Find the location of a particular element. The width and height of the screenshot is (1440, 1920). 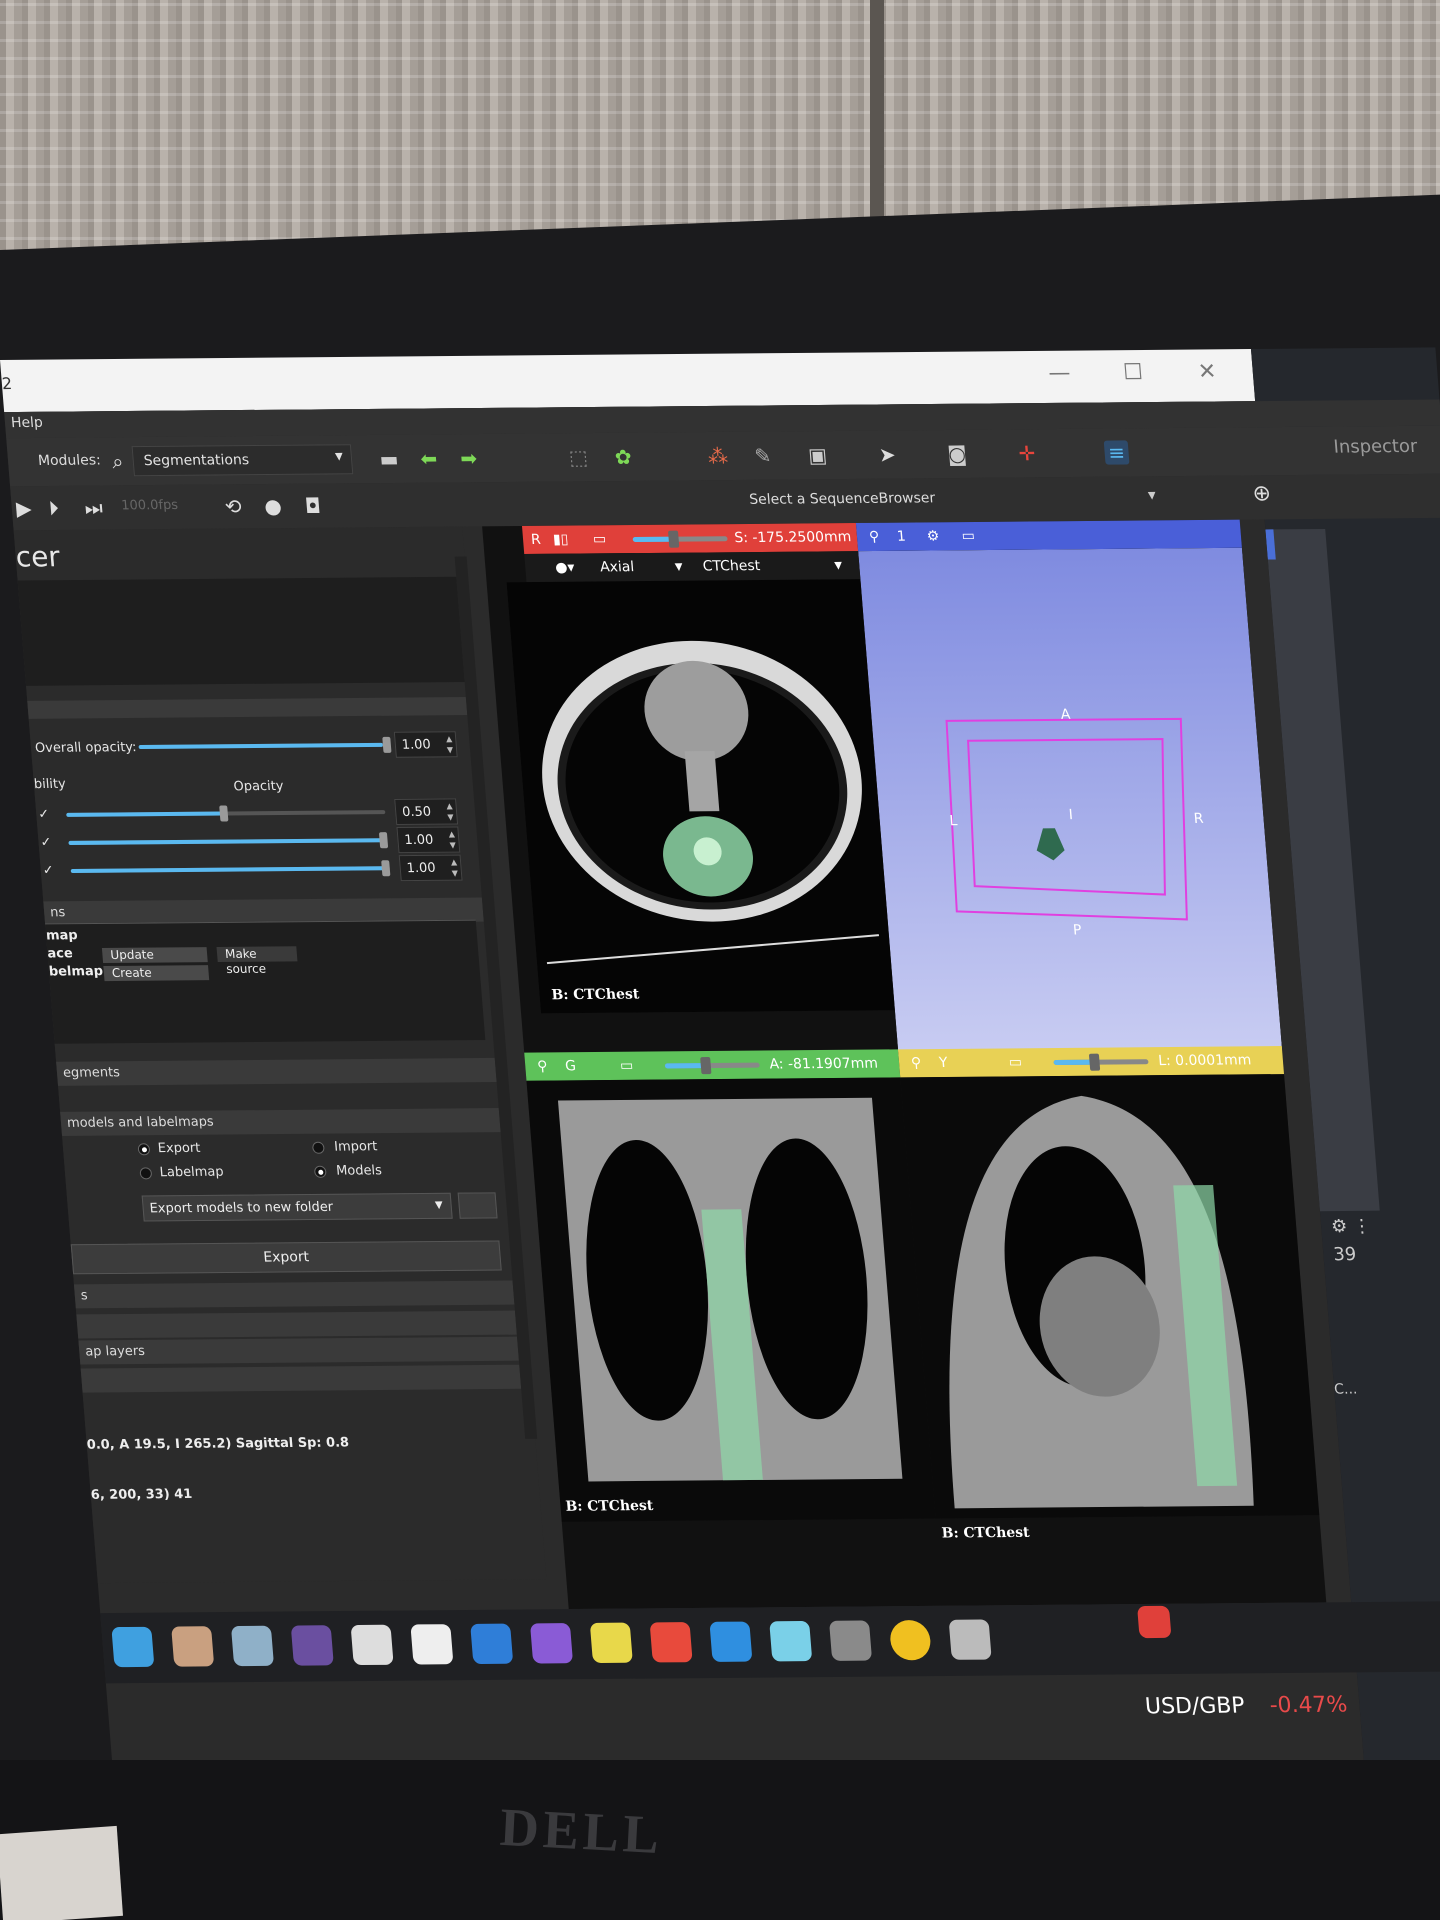

slicer-app-icon is located at coordinates (193, 1646).